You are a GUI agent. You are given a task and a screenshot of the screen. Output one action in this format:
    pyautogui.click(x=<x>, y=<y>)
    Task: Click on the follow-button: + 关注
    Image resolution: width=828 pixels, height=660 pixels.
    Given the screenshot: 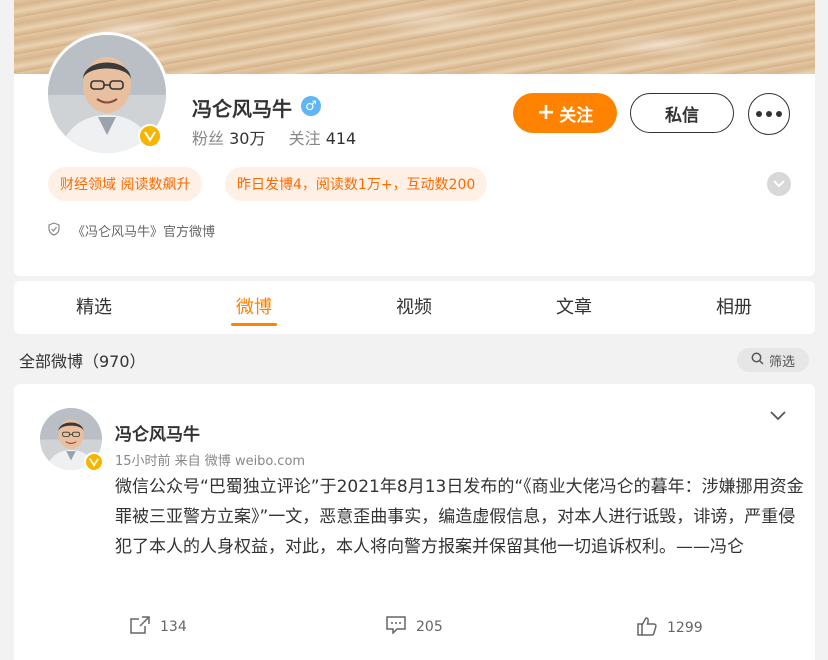 What is the action you would take?
    pyautogui.click(x=565, y=113)
    